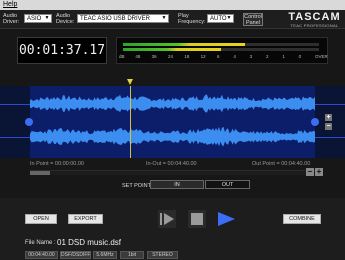  I want to click on audio-driver-label: Audio Driver:, so click(11, 19).